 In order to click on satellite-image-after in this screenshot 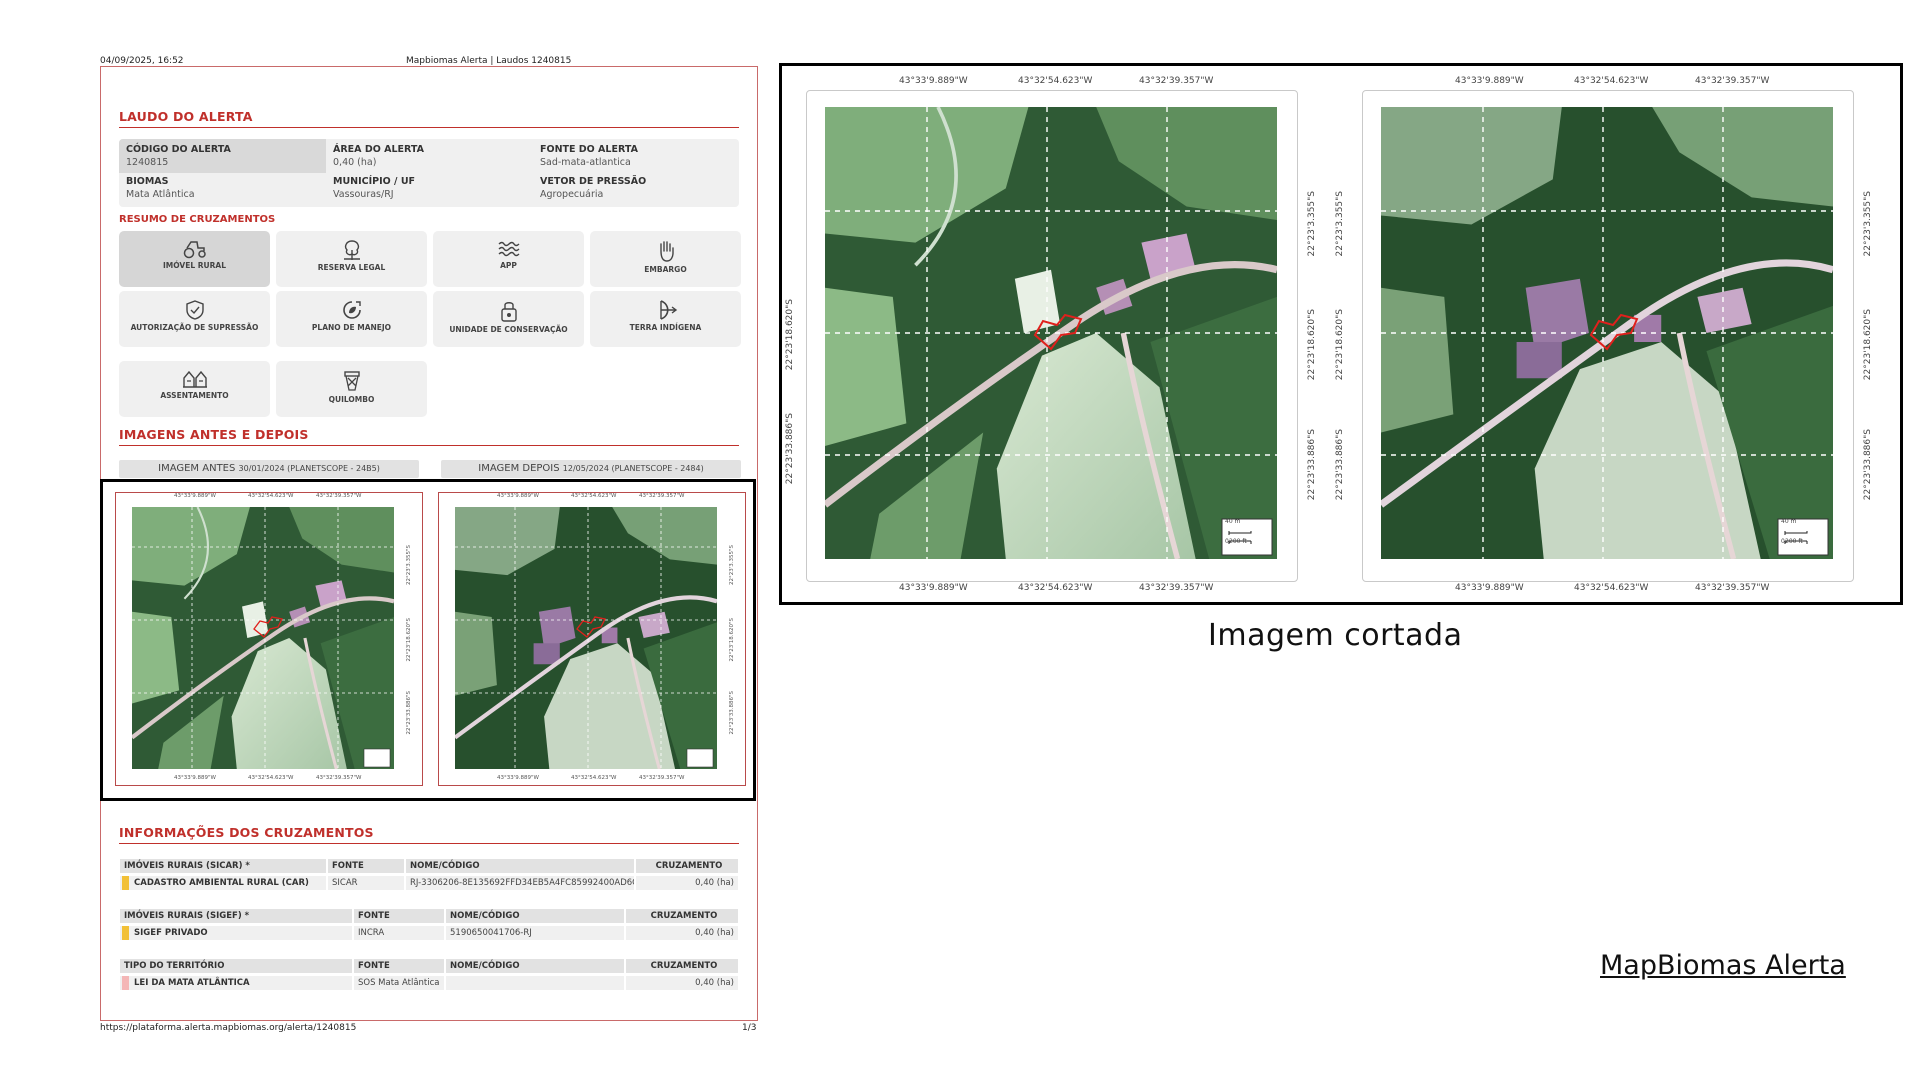, I will do `click(586, 638)`.